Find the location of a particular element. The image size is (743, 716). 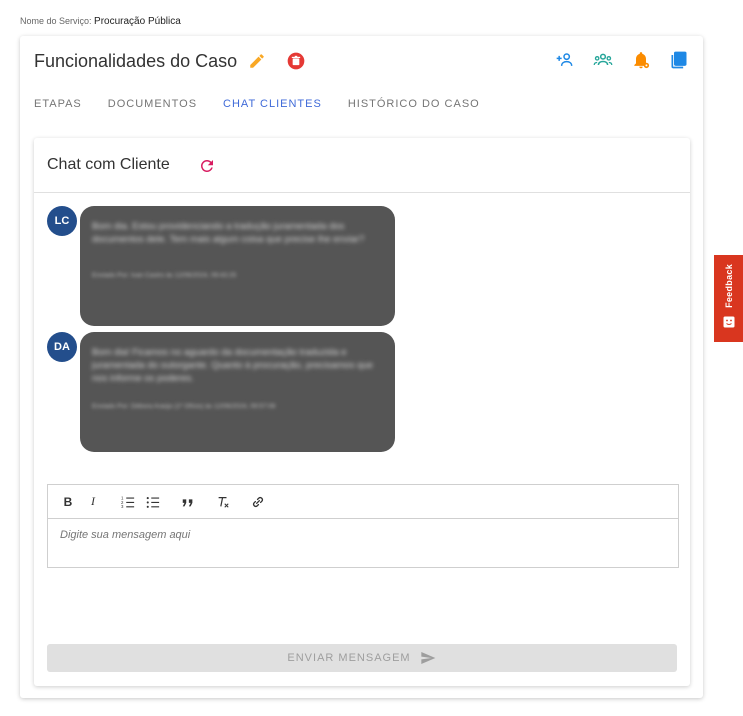

delete-icon is located at coordinates (296, 61).